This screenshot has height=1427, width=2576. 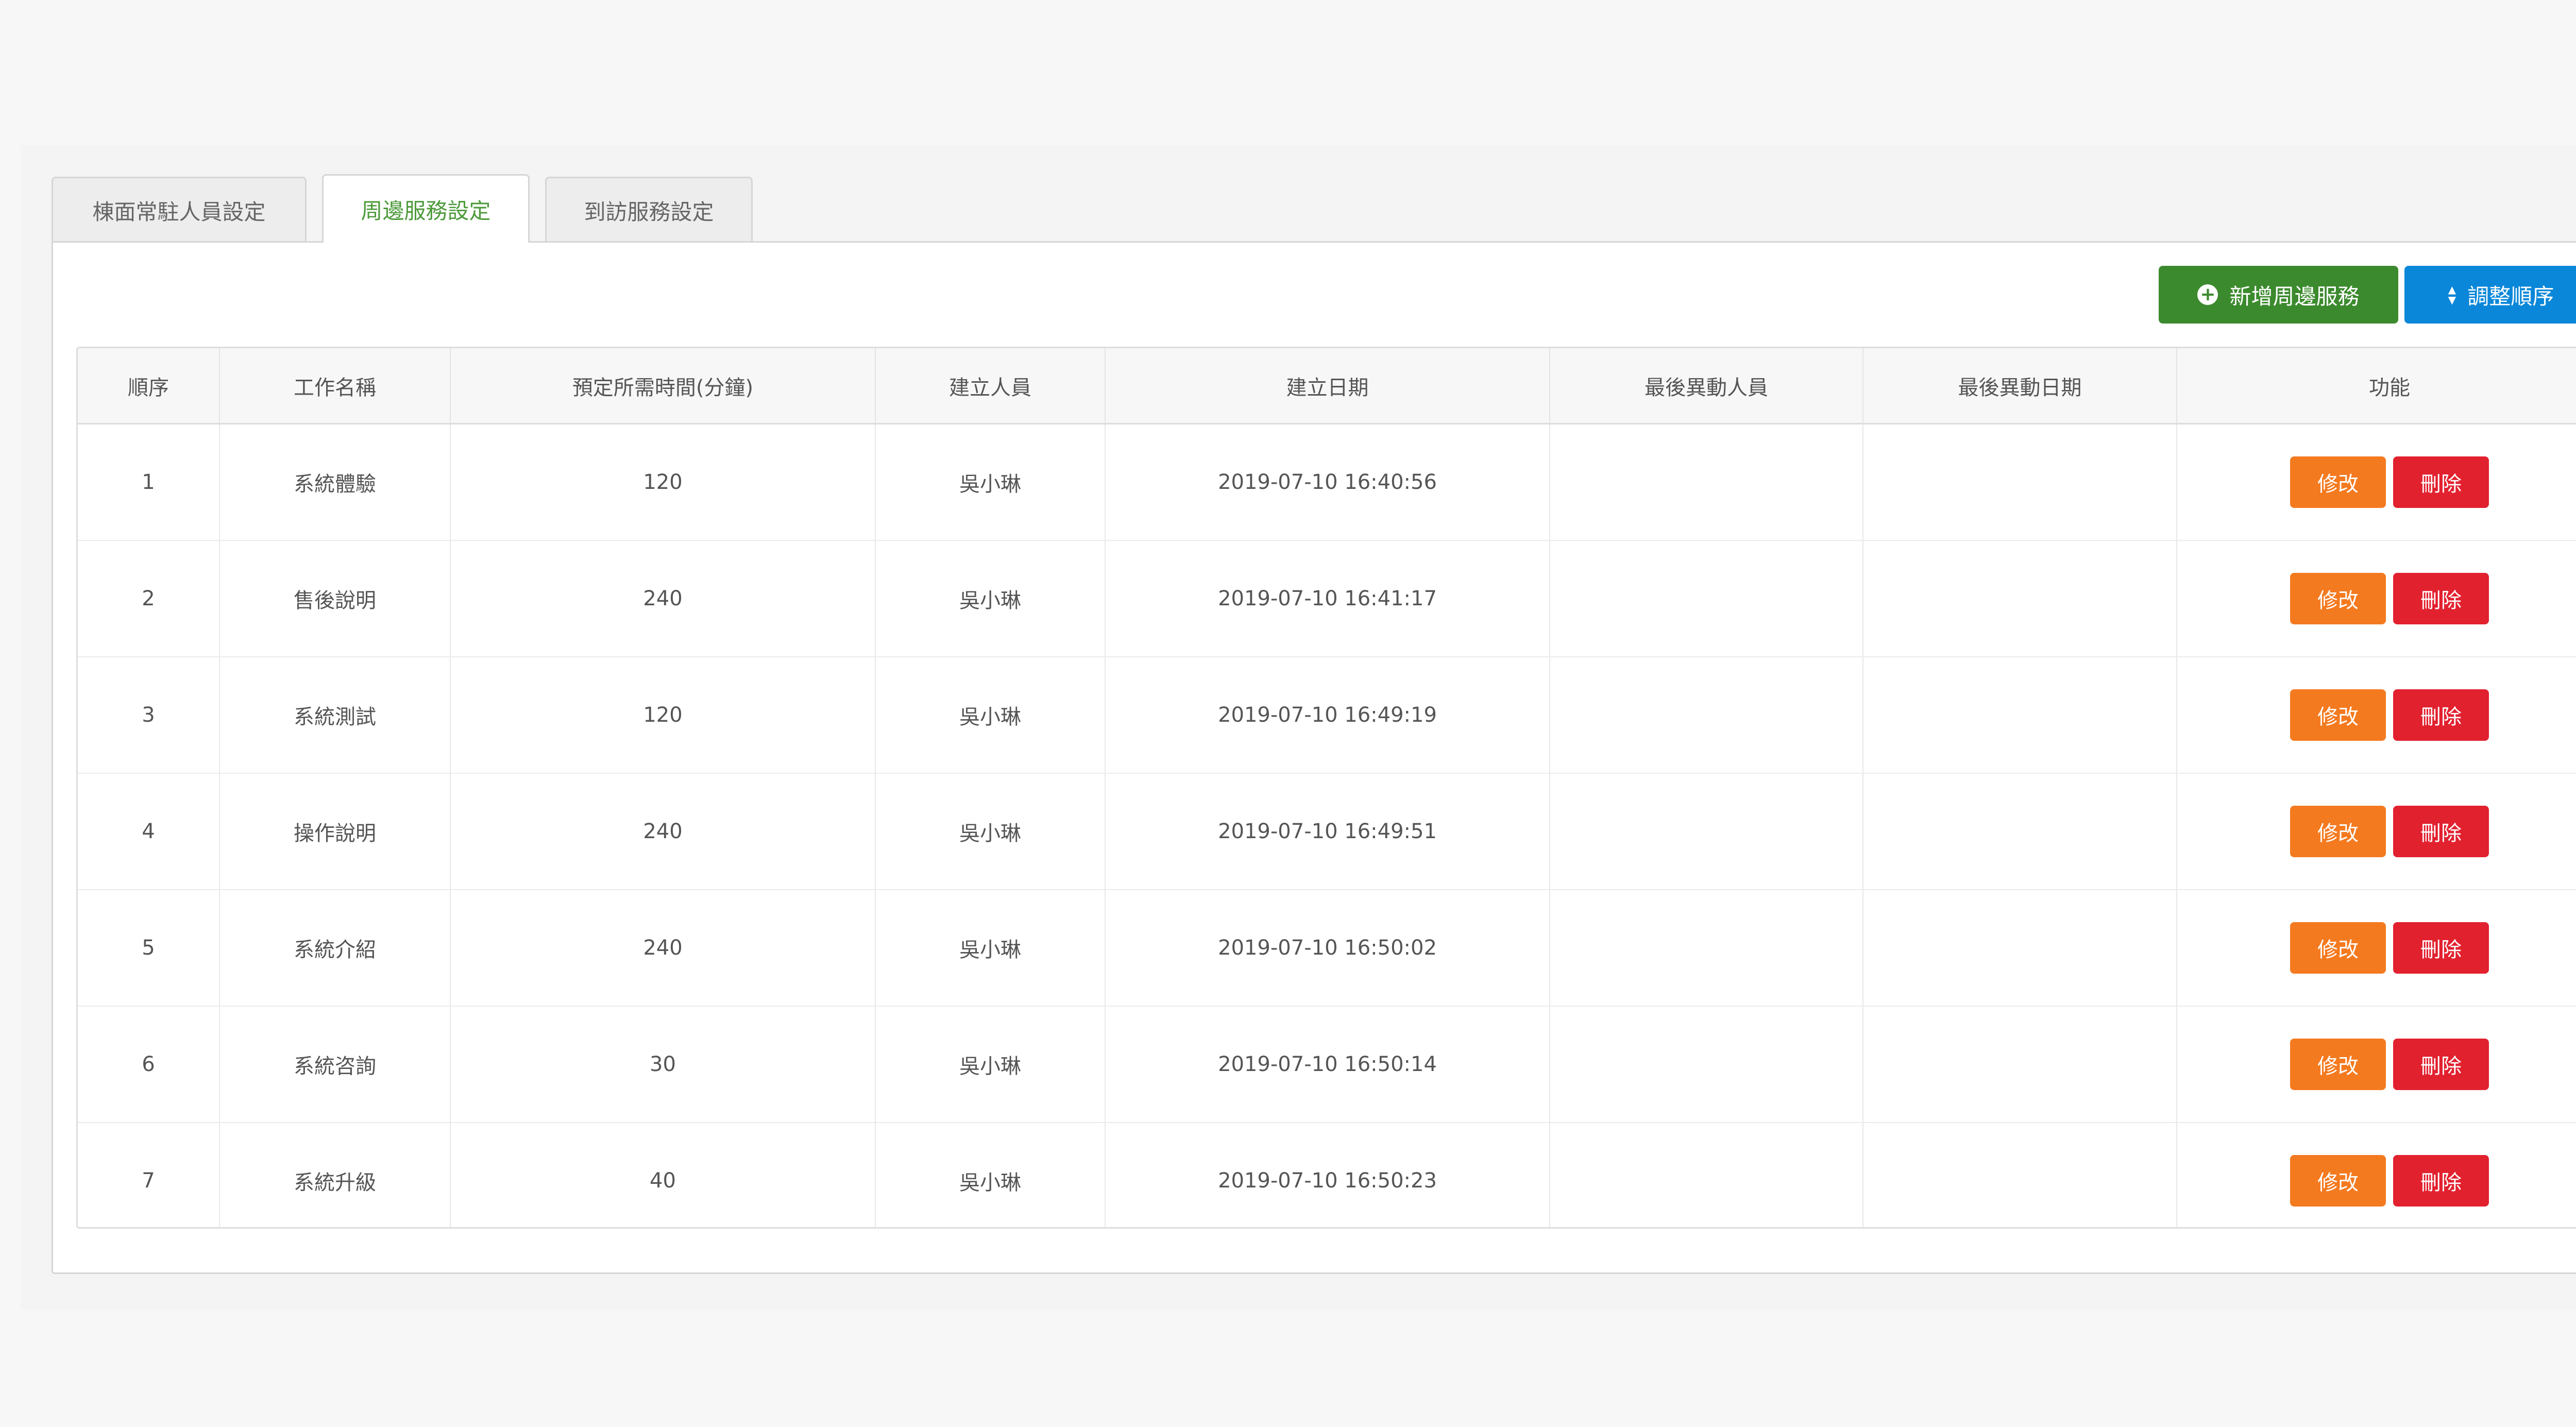 What do you see at coordinates (2510, 296) in the screenshot?
I see `adjust-order-label: 調整順序` at bounding box center [2510, 296].